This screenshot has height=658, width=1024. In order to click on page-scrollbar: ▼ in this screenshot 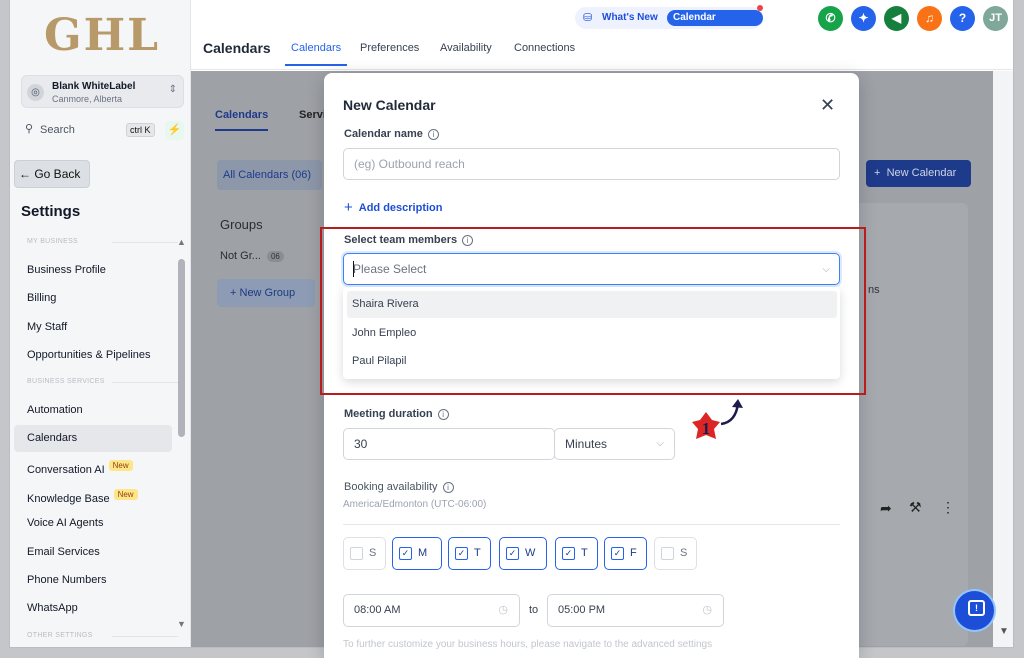, I will do `click(1003, 359)`.